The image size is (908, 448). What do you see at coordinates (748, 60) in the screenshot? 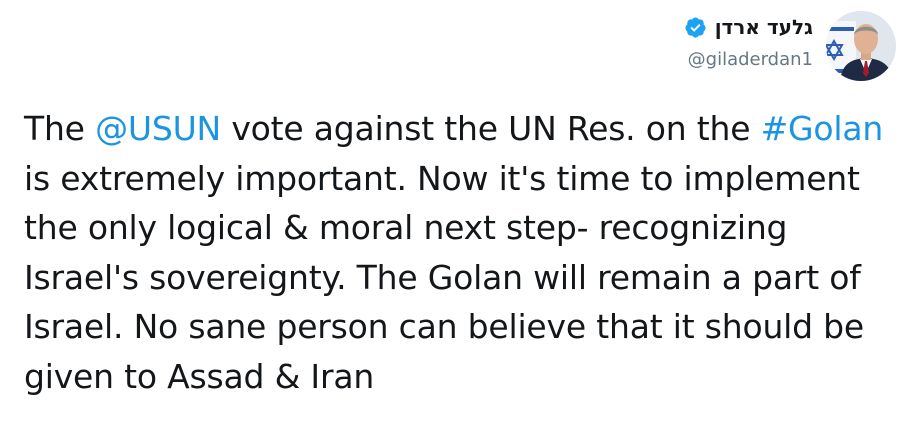
I see `author-handle: @giladerdan1` at bounding box center [748, 60].